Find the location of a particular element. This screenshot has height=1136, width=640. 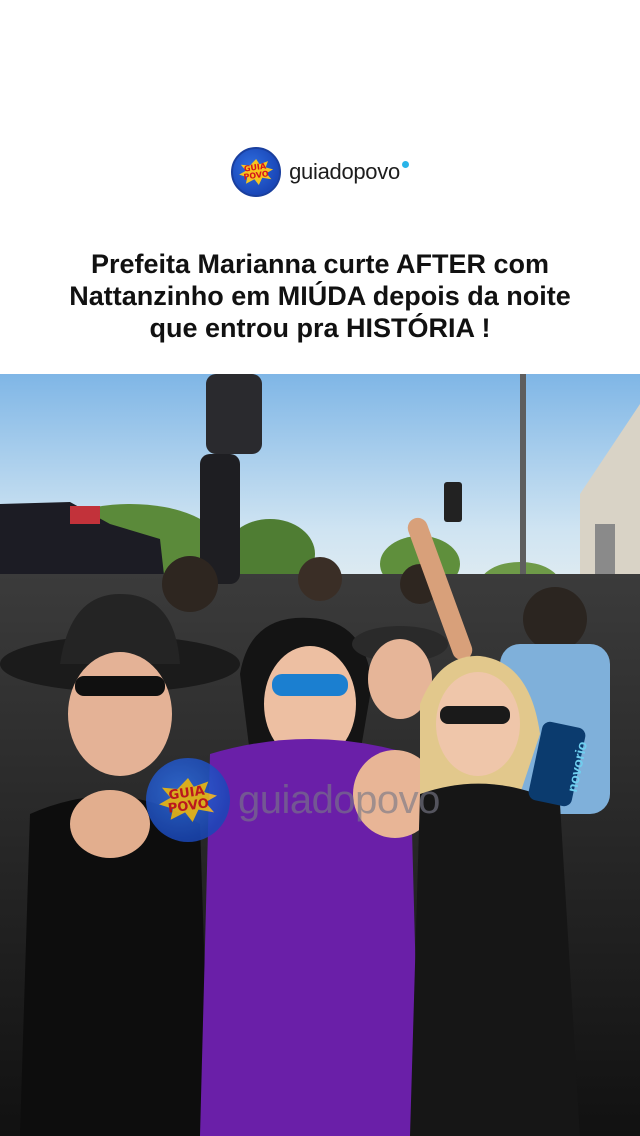

watermark-logo-icon: GUIA POVO is located at coordinates (188, 800).